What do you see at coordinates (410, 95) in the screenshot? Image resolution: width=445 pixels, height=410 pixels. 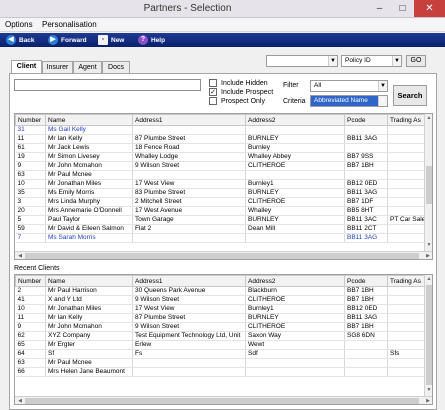 I see `search-button: Search` at bounding box center [410, 95].